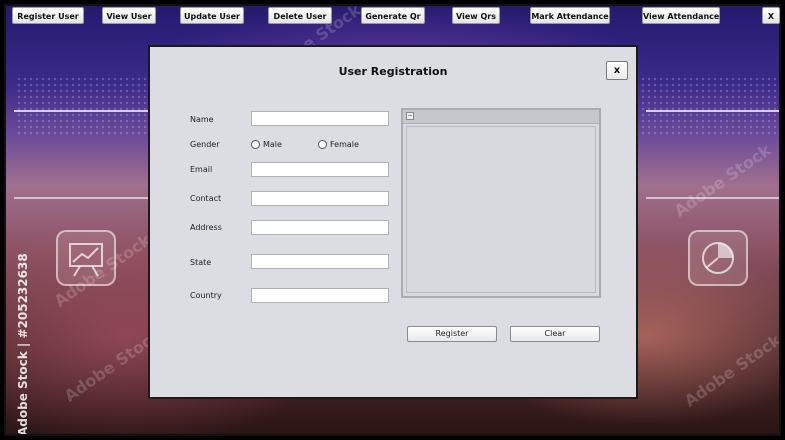 Image resolution: width=785 pixels, height=440 pixels. What do you see at coordinates (206, 198) in the screenshot?
I see `contact-label: Contact` at bounding box center [206, 198].